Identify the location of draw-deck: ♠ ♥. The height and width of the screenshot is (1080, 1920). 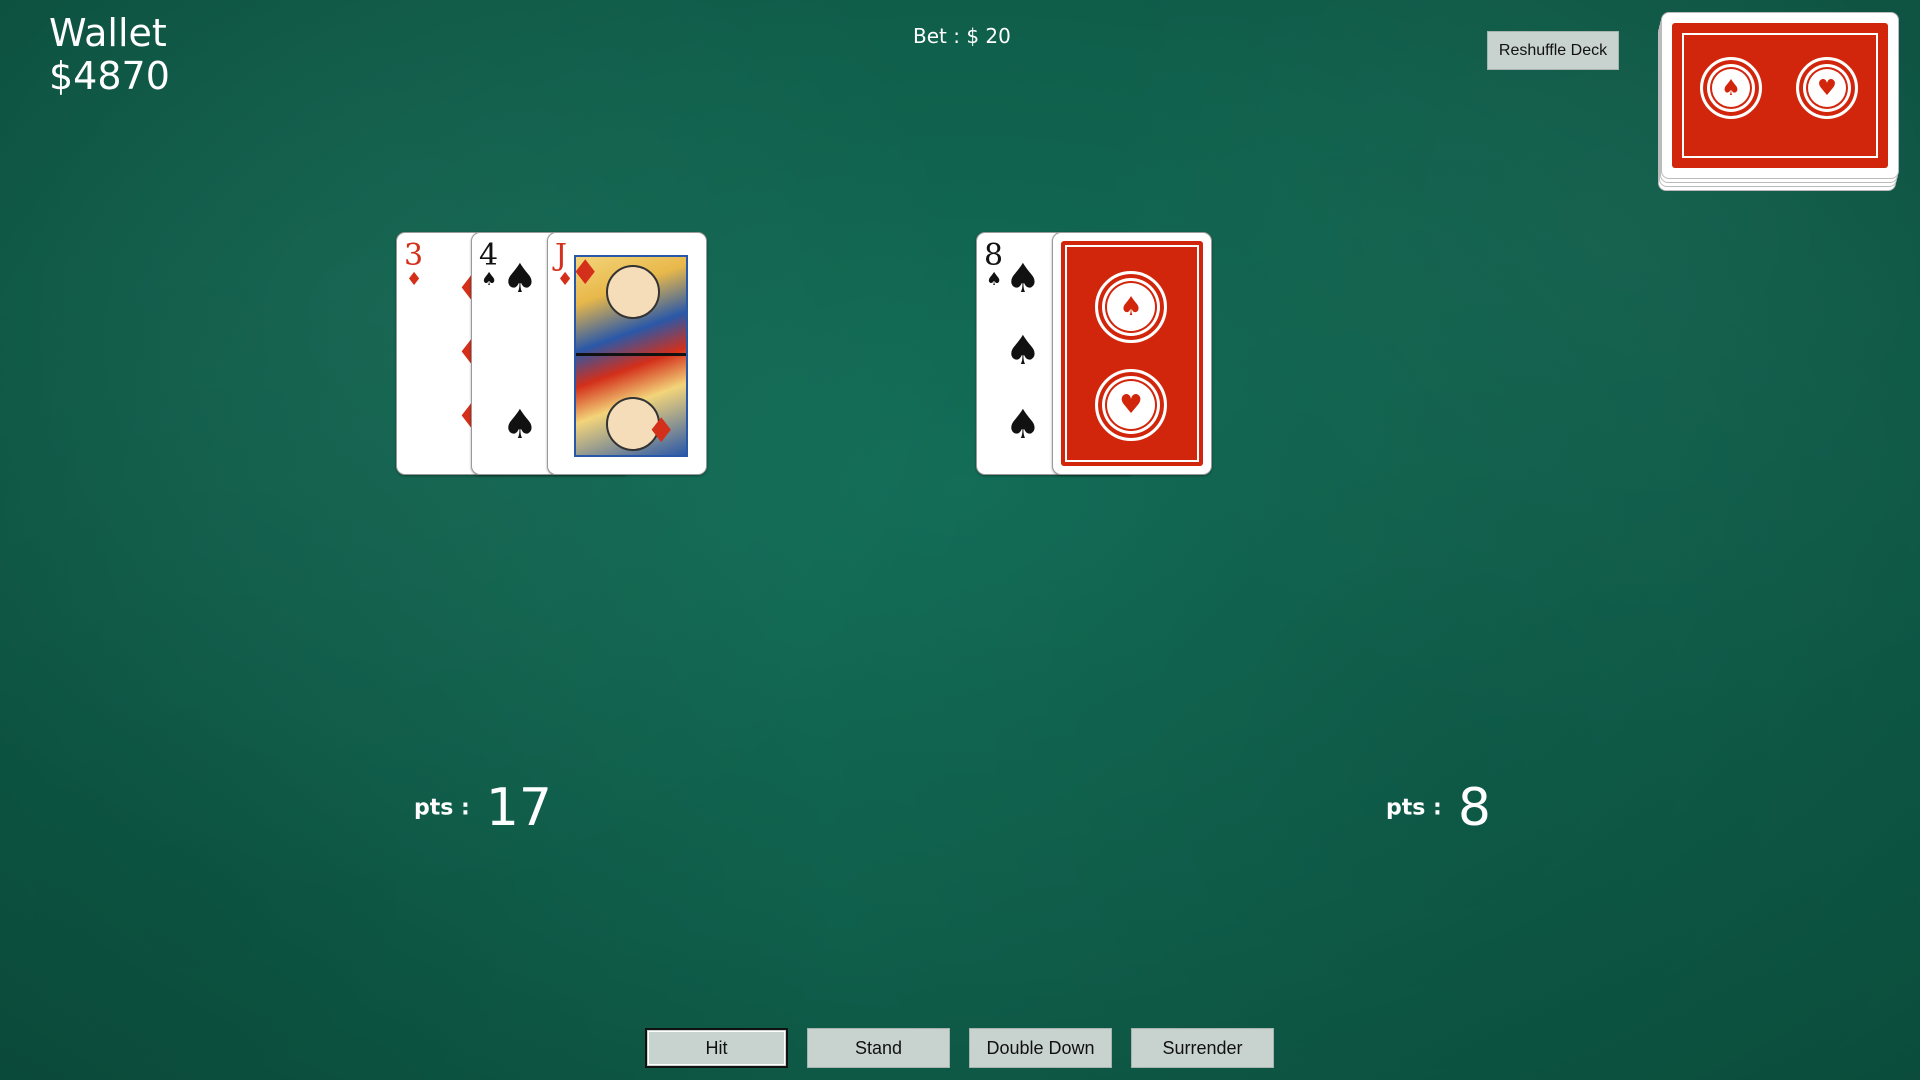
(1778, 102).